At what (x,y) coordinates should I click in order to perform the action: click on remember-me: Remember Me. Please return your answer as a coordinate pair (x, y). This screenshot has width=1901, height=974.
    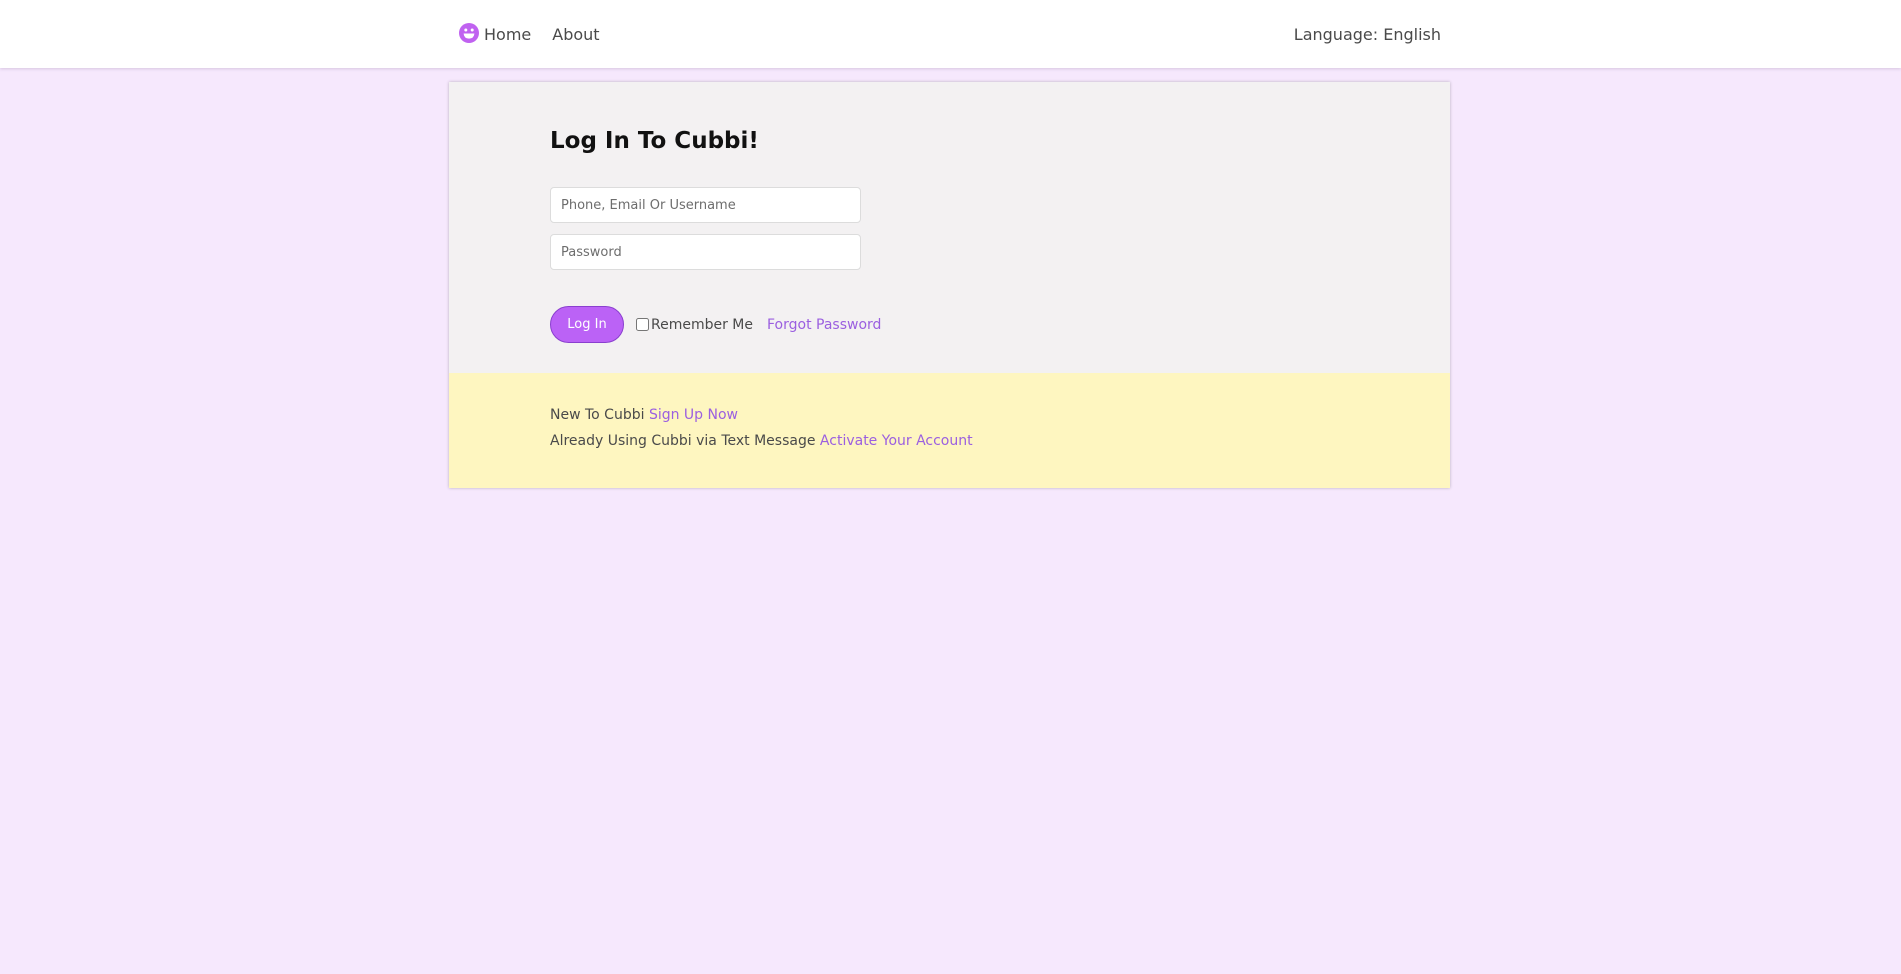
    Looking at the image, I should click on (694, 325).